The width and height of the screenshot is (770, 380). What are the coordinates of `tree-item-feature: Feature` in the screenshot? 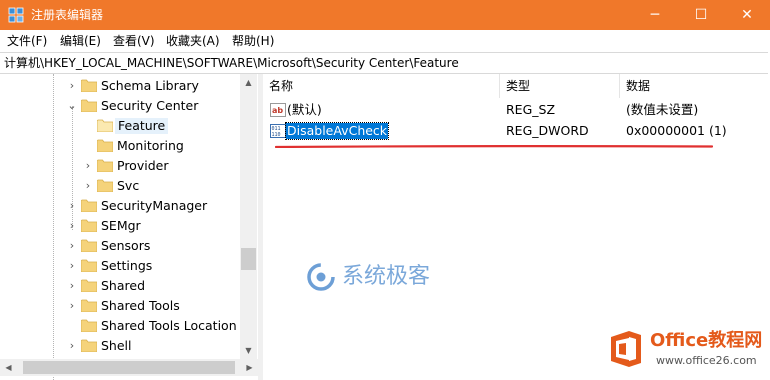 It's located at (120, 126).